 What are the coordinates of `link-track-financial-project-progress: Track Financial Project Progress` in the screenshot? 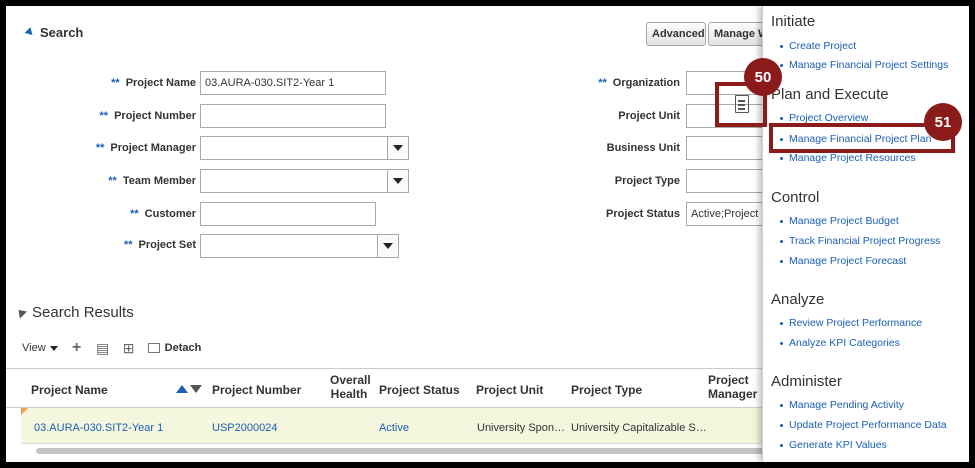 It's located at (859, 241).